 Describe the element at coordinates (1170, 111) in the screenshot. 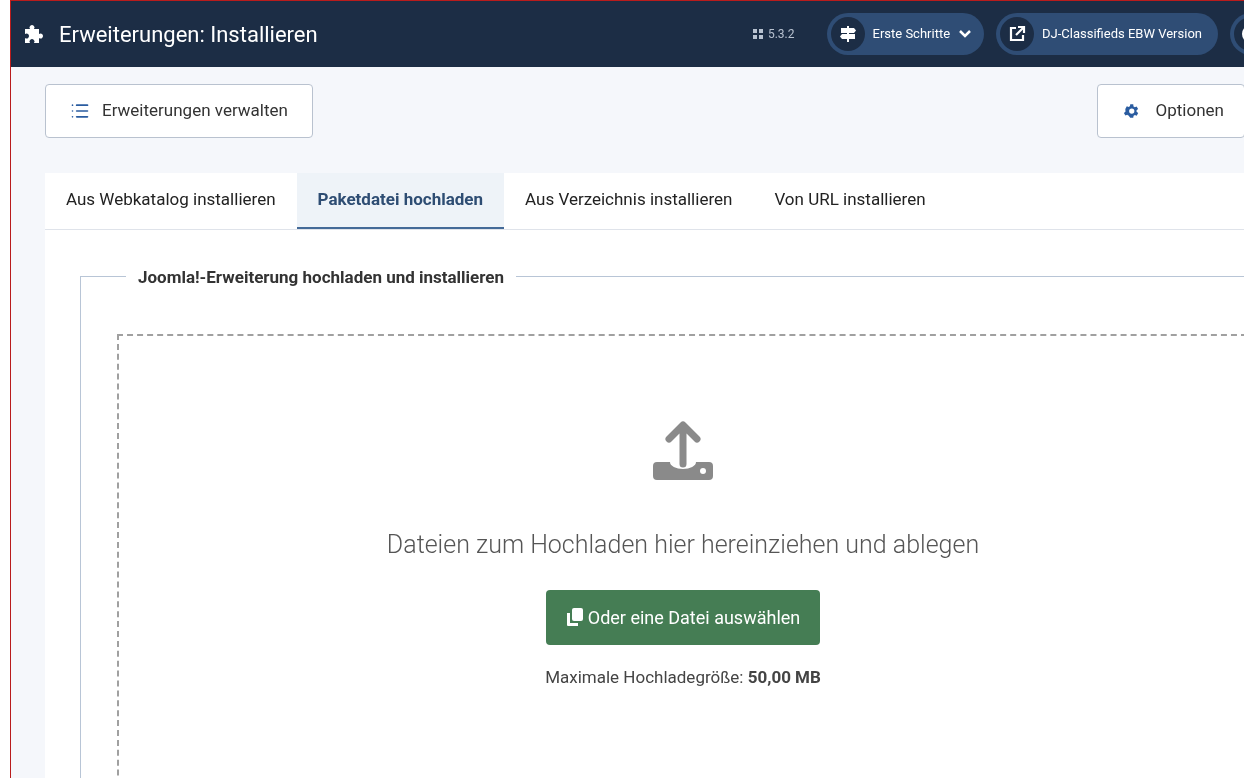

I see `options-button: Optionen` at that location.